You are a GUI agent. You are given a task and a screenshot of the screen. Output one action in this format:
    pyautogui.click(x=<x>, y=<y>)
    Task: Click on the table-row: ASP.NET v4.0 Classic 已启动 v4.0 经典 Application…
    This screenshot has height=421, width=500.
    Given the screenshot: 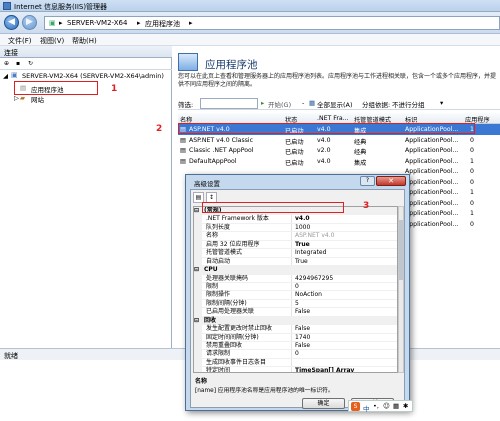 What is the action you would take?
    pyautogui.click(x=339, y=140)
    